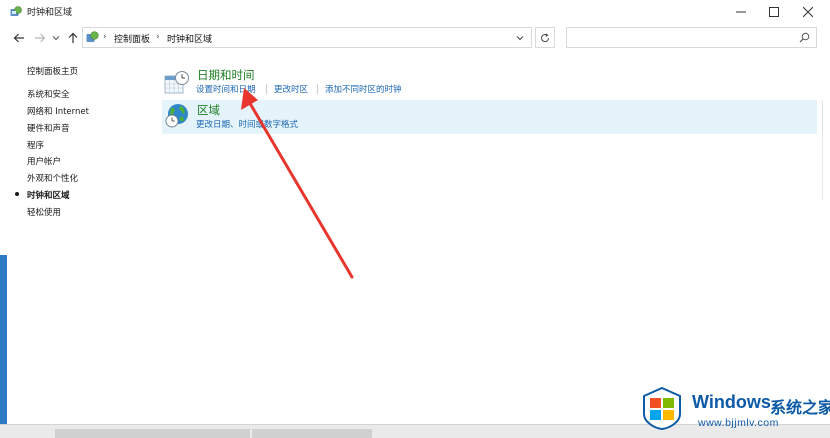 The image size is (830, 438). What do you see at coordinates (683, 38) in the screenshot?
I see `search-input` at bounding box center [683, 38].